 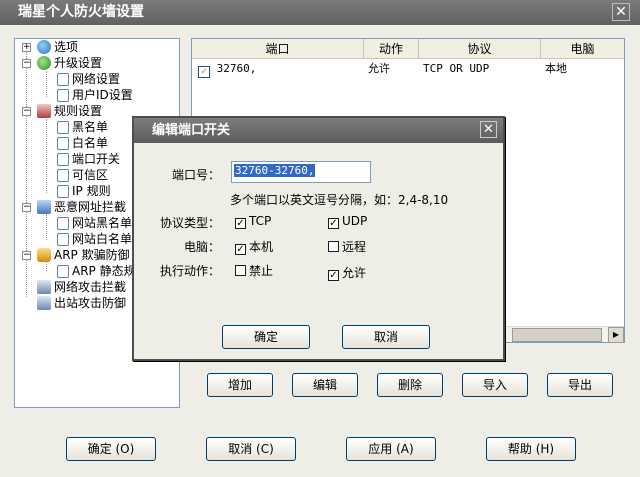 What do you see at coordinates (410, 385) in the screenshot?
I see `delete-button: 删除` at bounding box center [410, 385].